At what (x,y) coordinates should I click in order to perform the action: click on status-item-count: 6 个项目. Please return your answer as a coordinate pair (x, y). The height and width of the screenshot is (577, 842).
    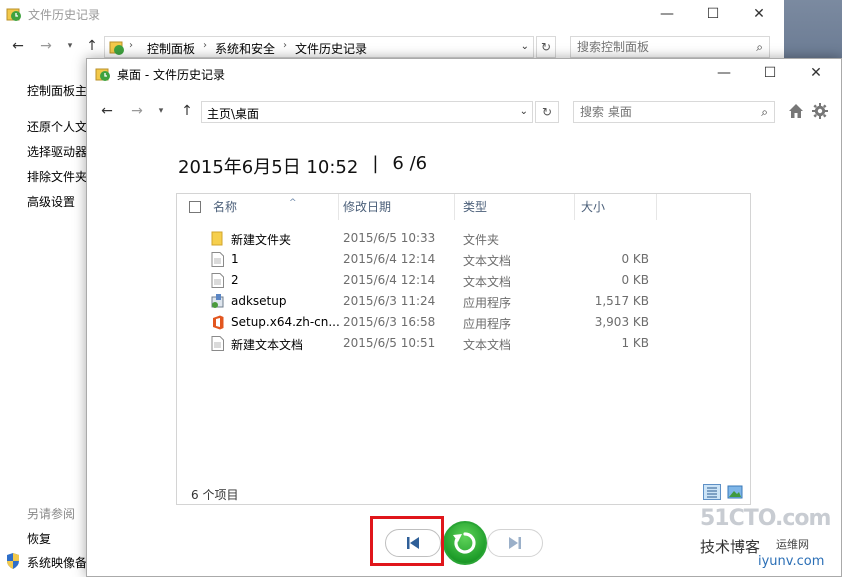
    Looking at the image, I should click on (215, 495).